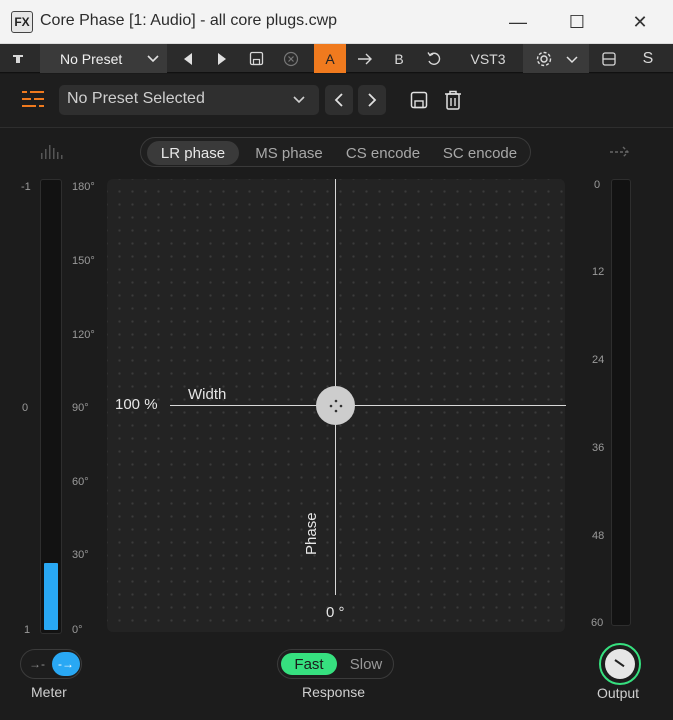  Describe the element at coordinates (368, 405) in the screenshot. I see `width-axis-line` at that location.